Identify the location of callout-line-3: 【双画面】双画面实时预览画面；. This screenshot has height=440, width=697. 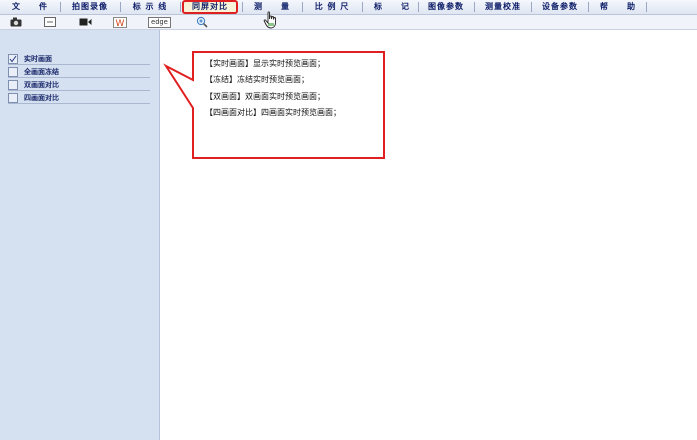
(265, 96).